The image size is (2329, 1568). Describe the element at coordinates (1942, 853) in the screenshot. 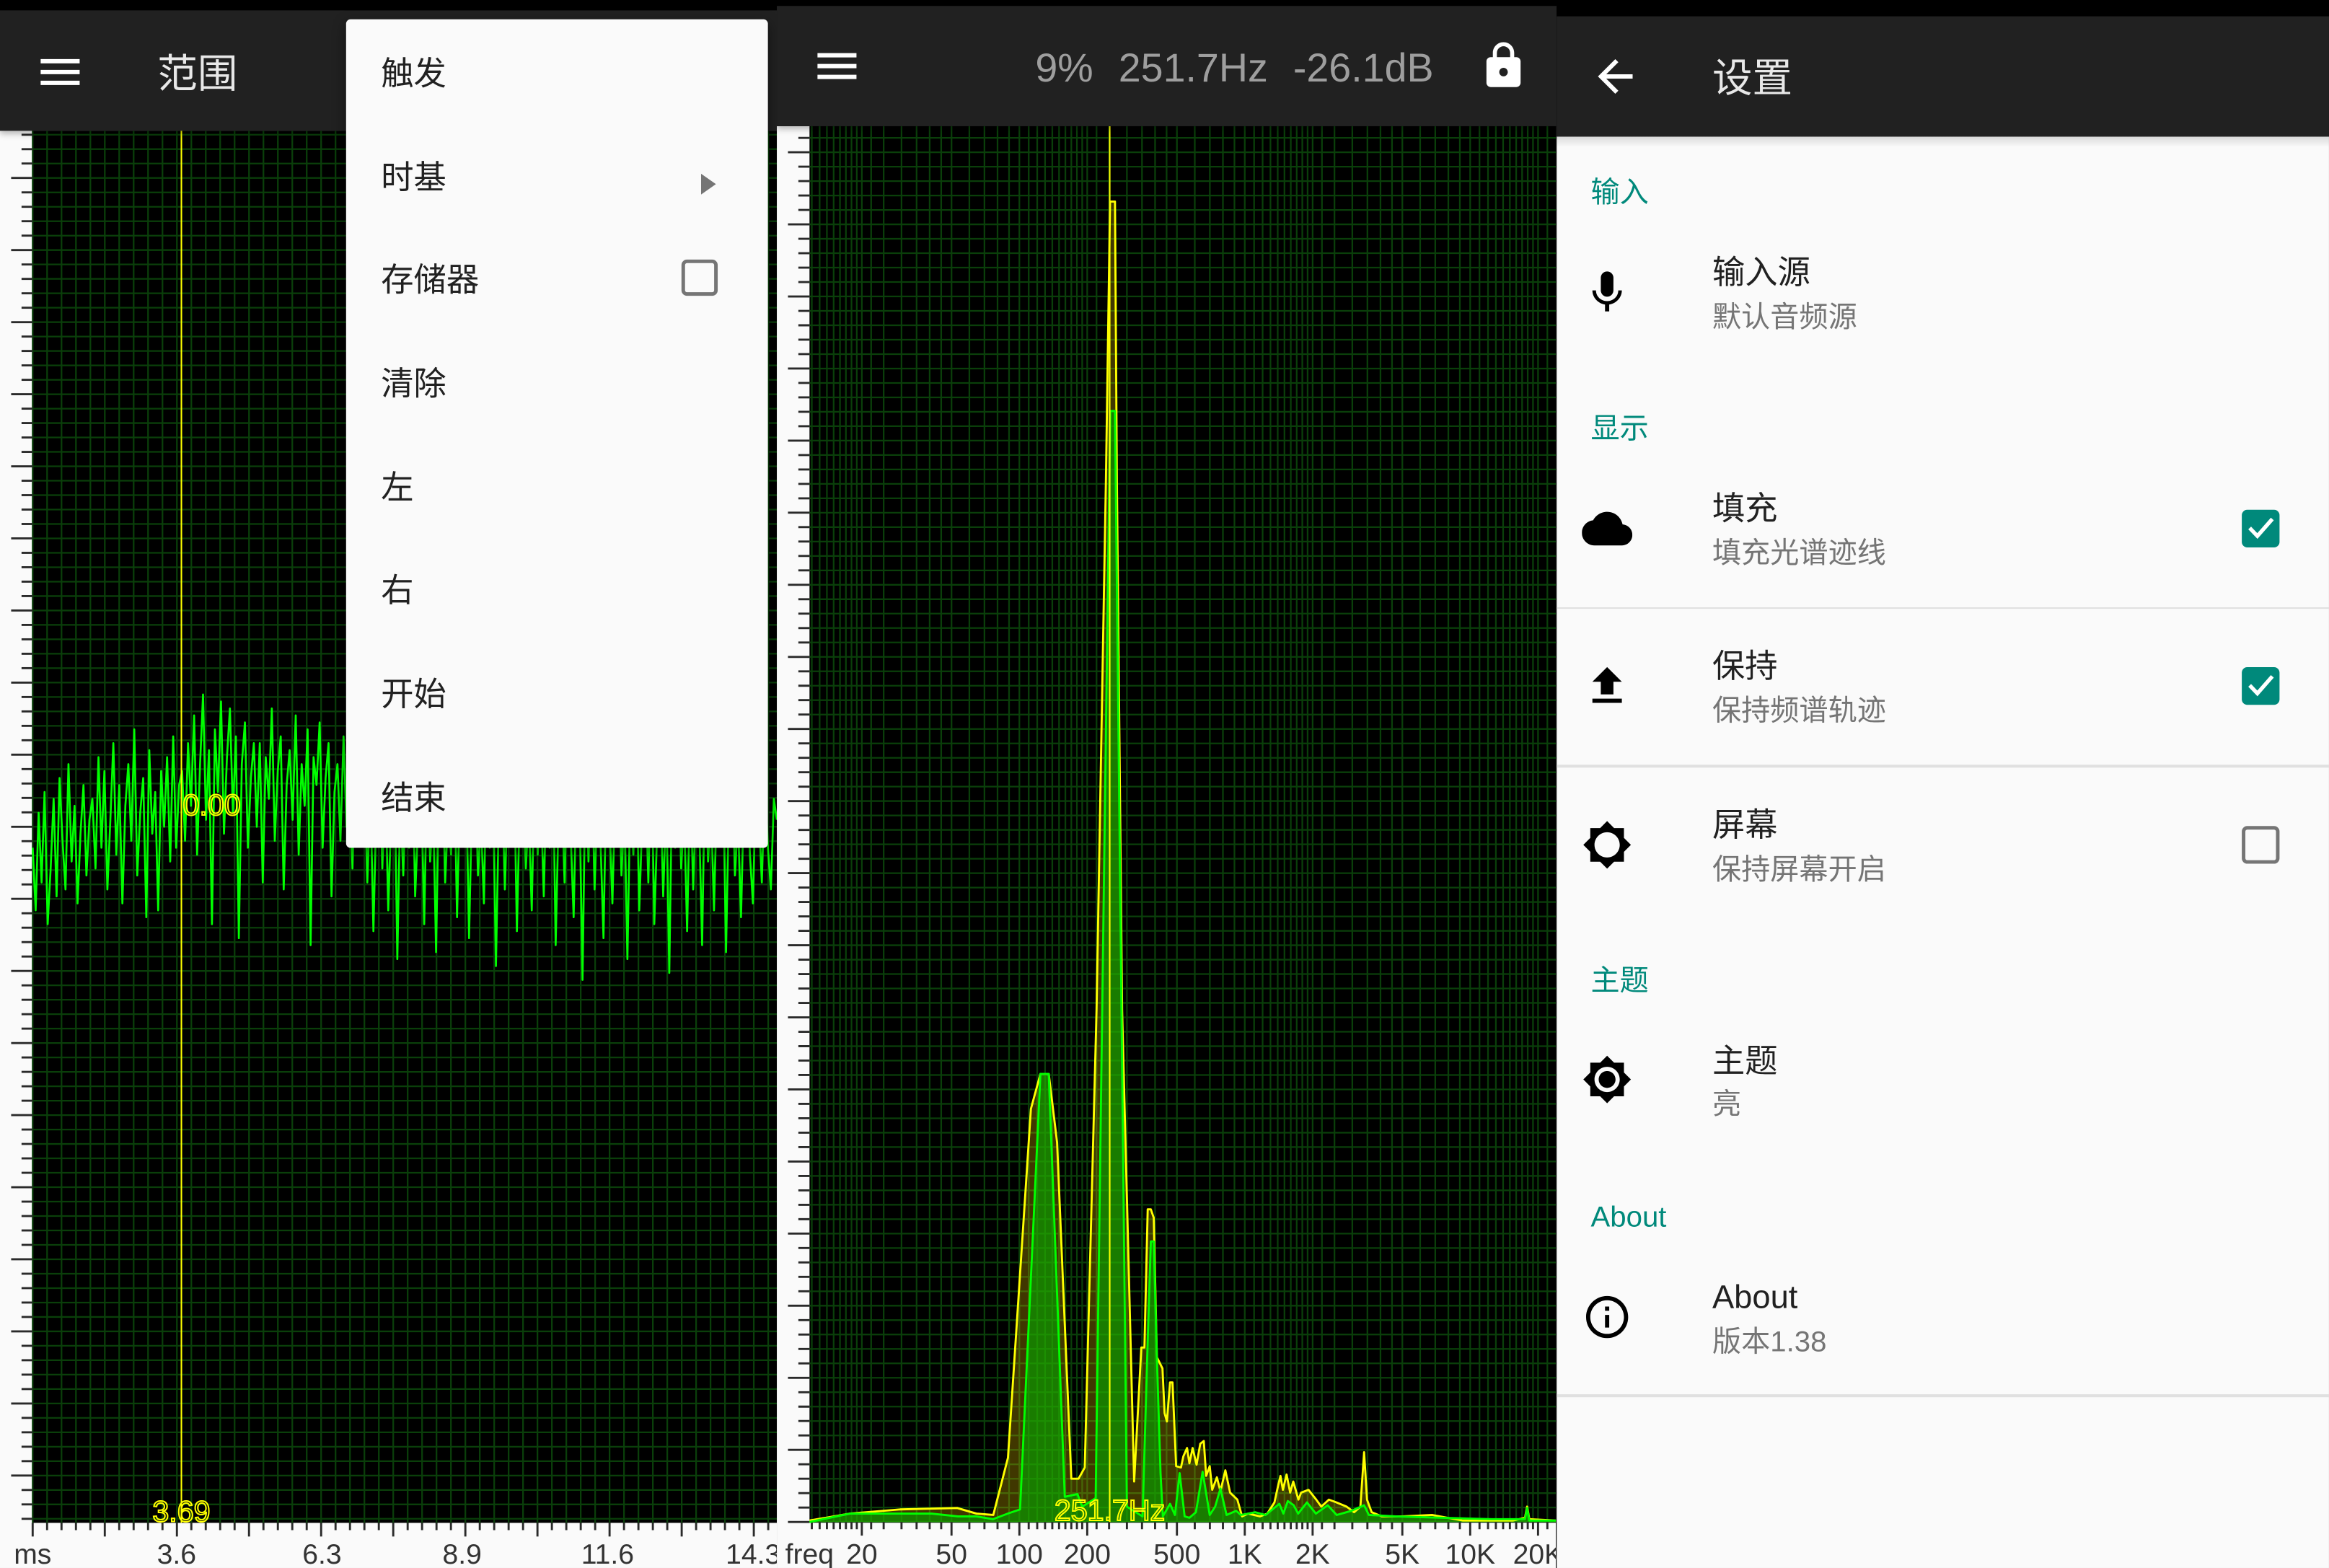

I see `pref-screen: 屏幕 保持屏幕开启` at that location.